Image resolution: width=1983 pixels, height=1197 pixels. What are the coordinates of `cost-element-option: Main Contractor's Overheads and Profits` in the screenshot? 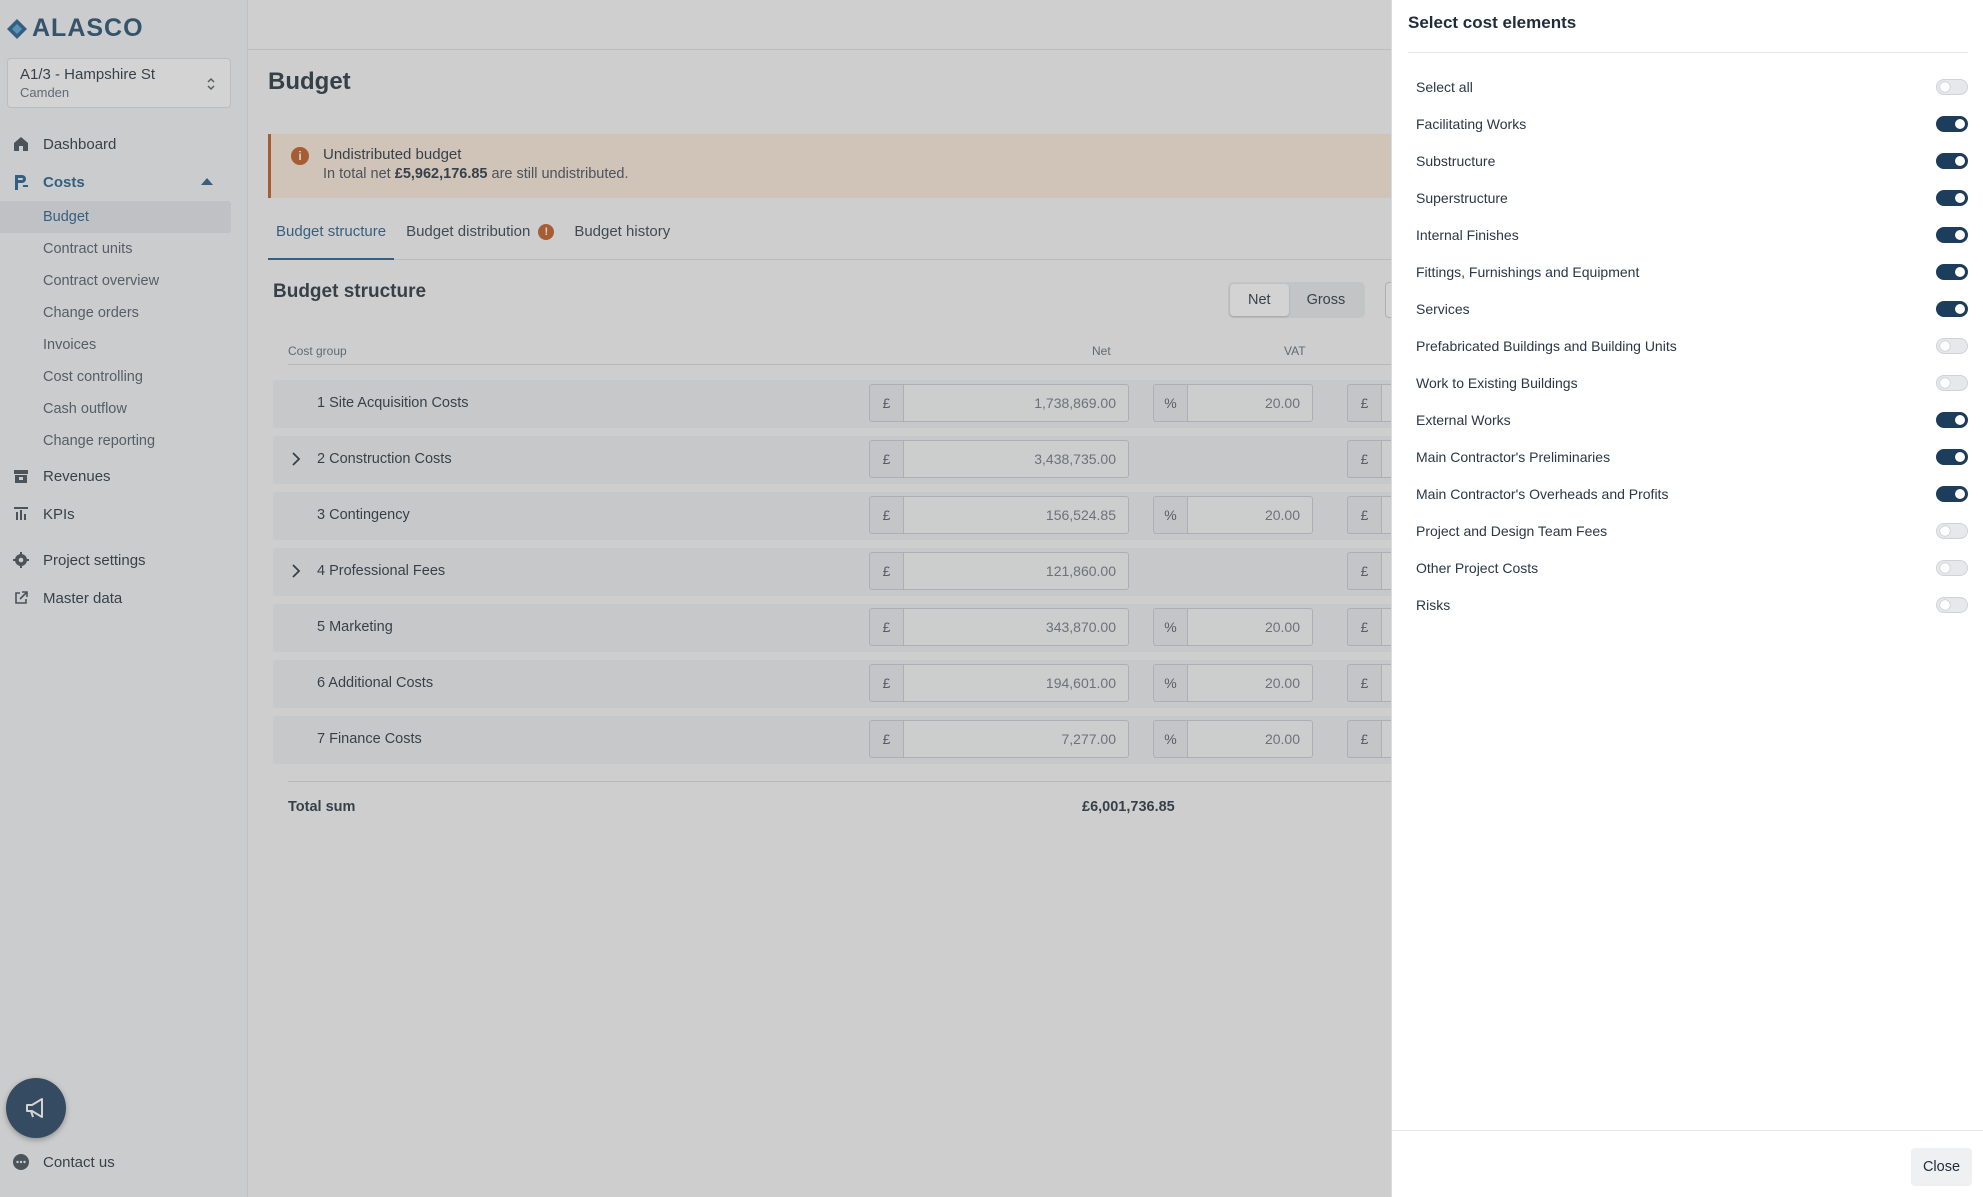 It's located at (1692, 494).